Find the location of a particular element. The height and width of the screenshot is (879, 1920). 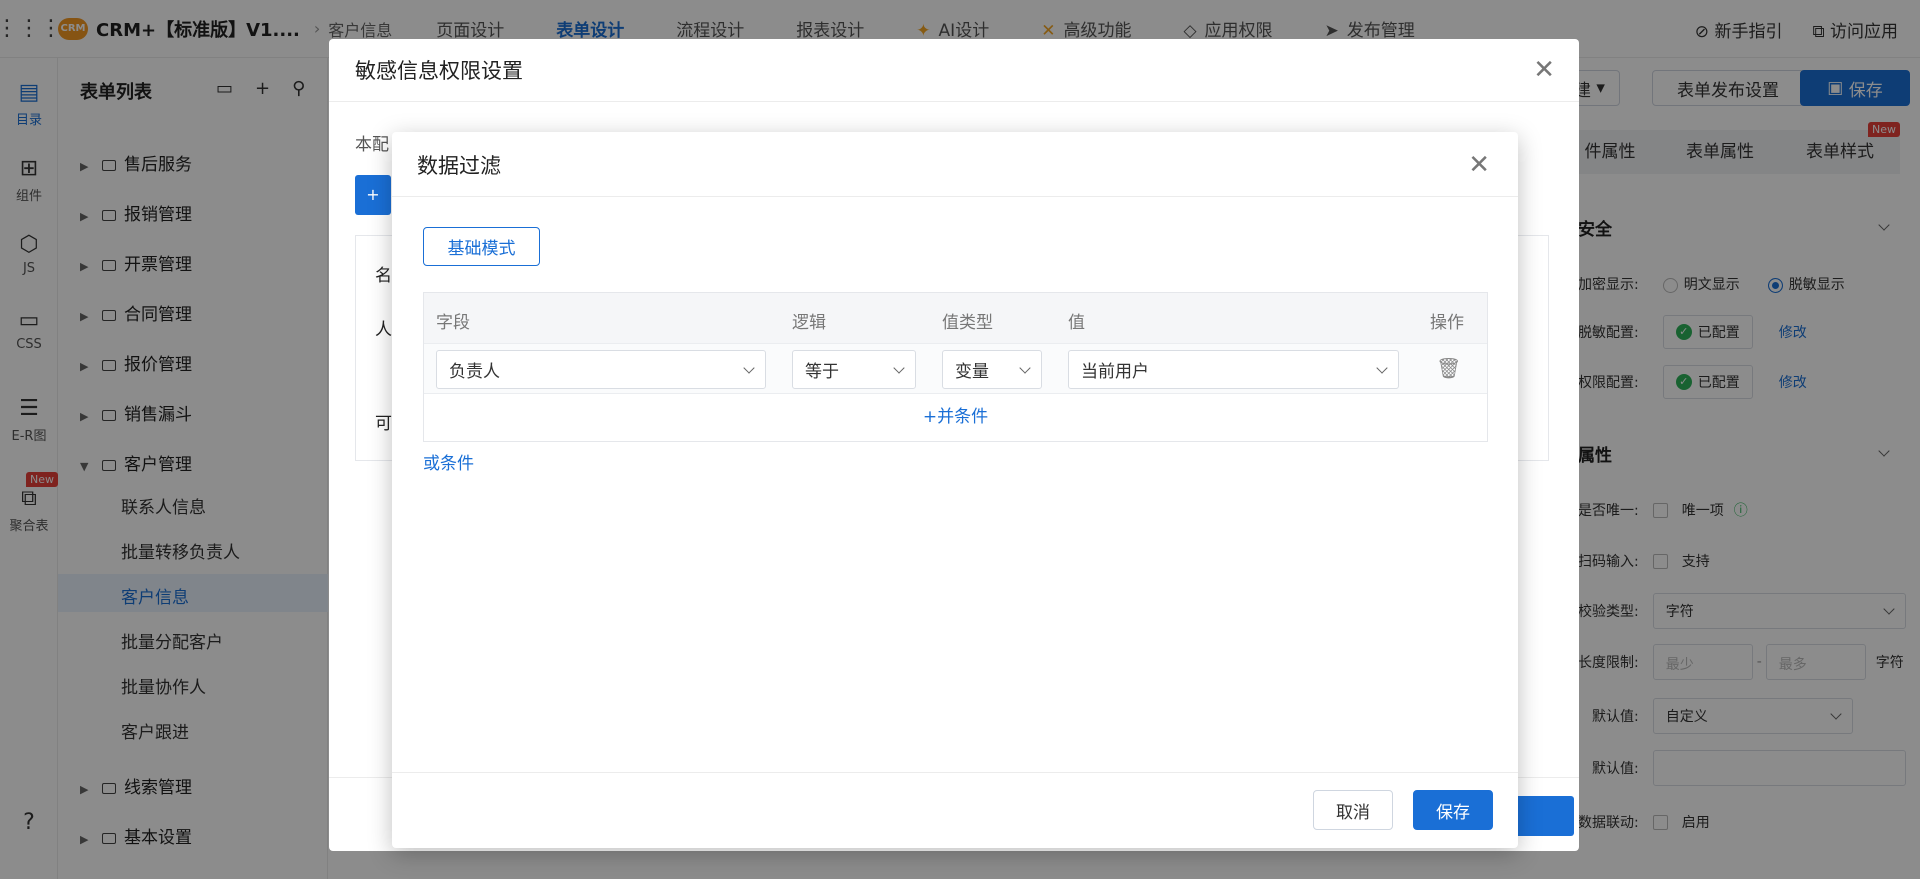

table-row: 负责人 等于 变量 当前用户 🗑 is located at coordinates (955, 368).